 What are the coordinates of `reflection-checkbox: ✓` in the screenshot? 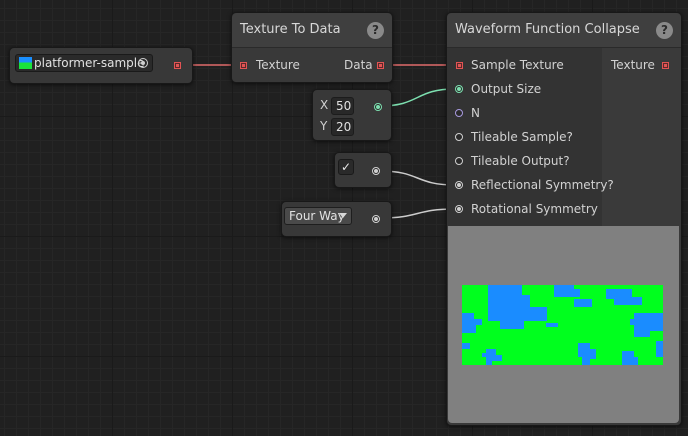 It's located at (346, 167).